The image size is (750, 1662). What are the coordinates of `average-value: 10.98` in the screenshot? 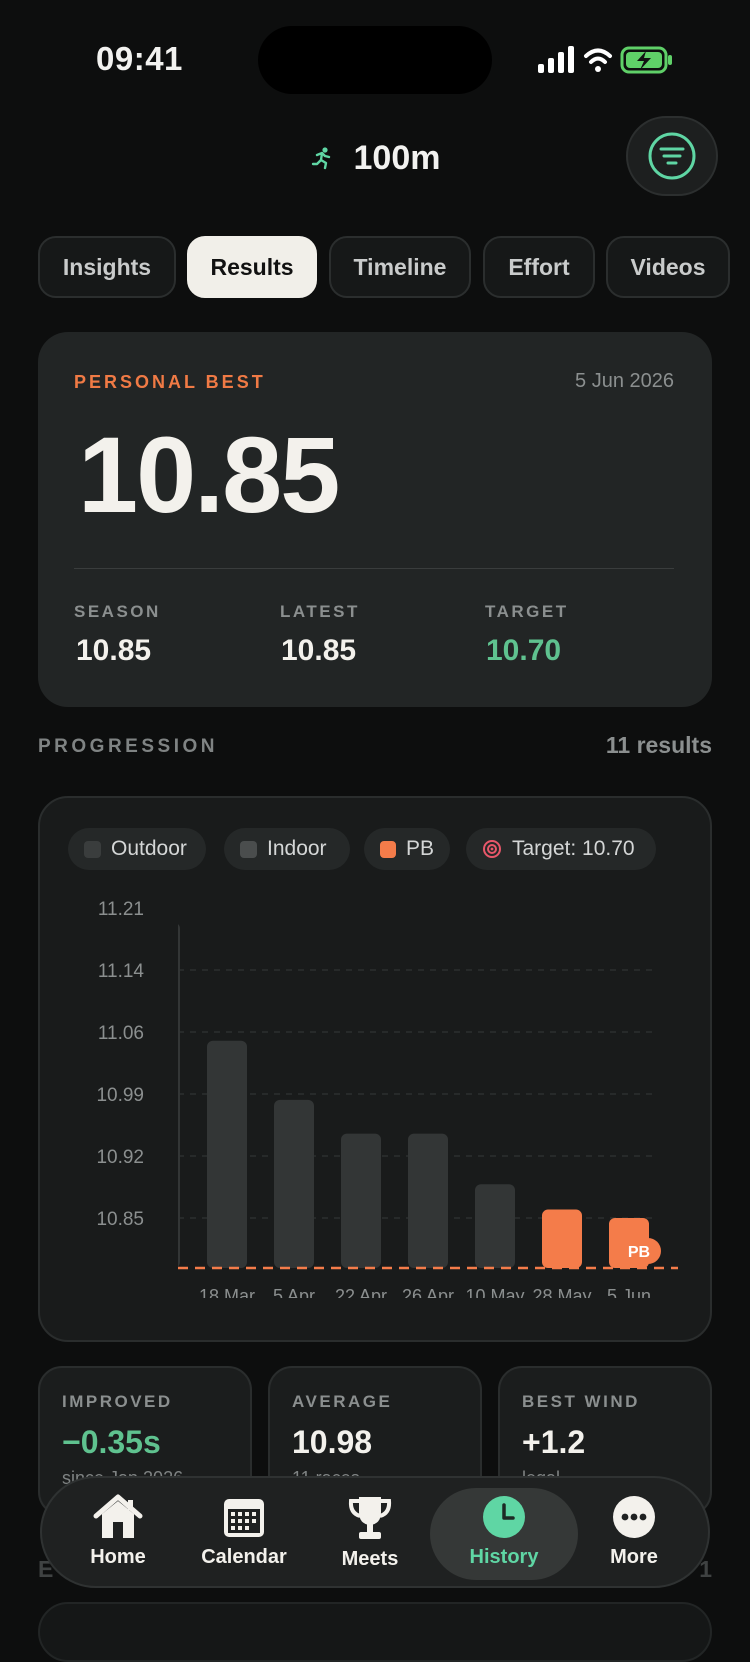 It's located at (332, 1442).